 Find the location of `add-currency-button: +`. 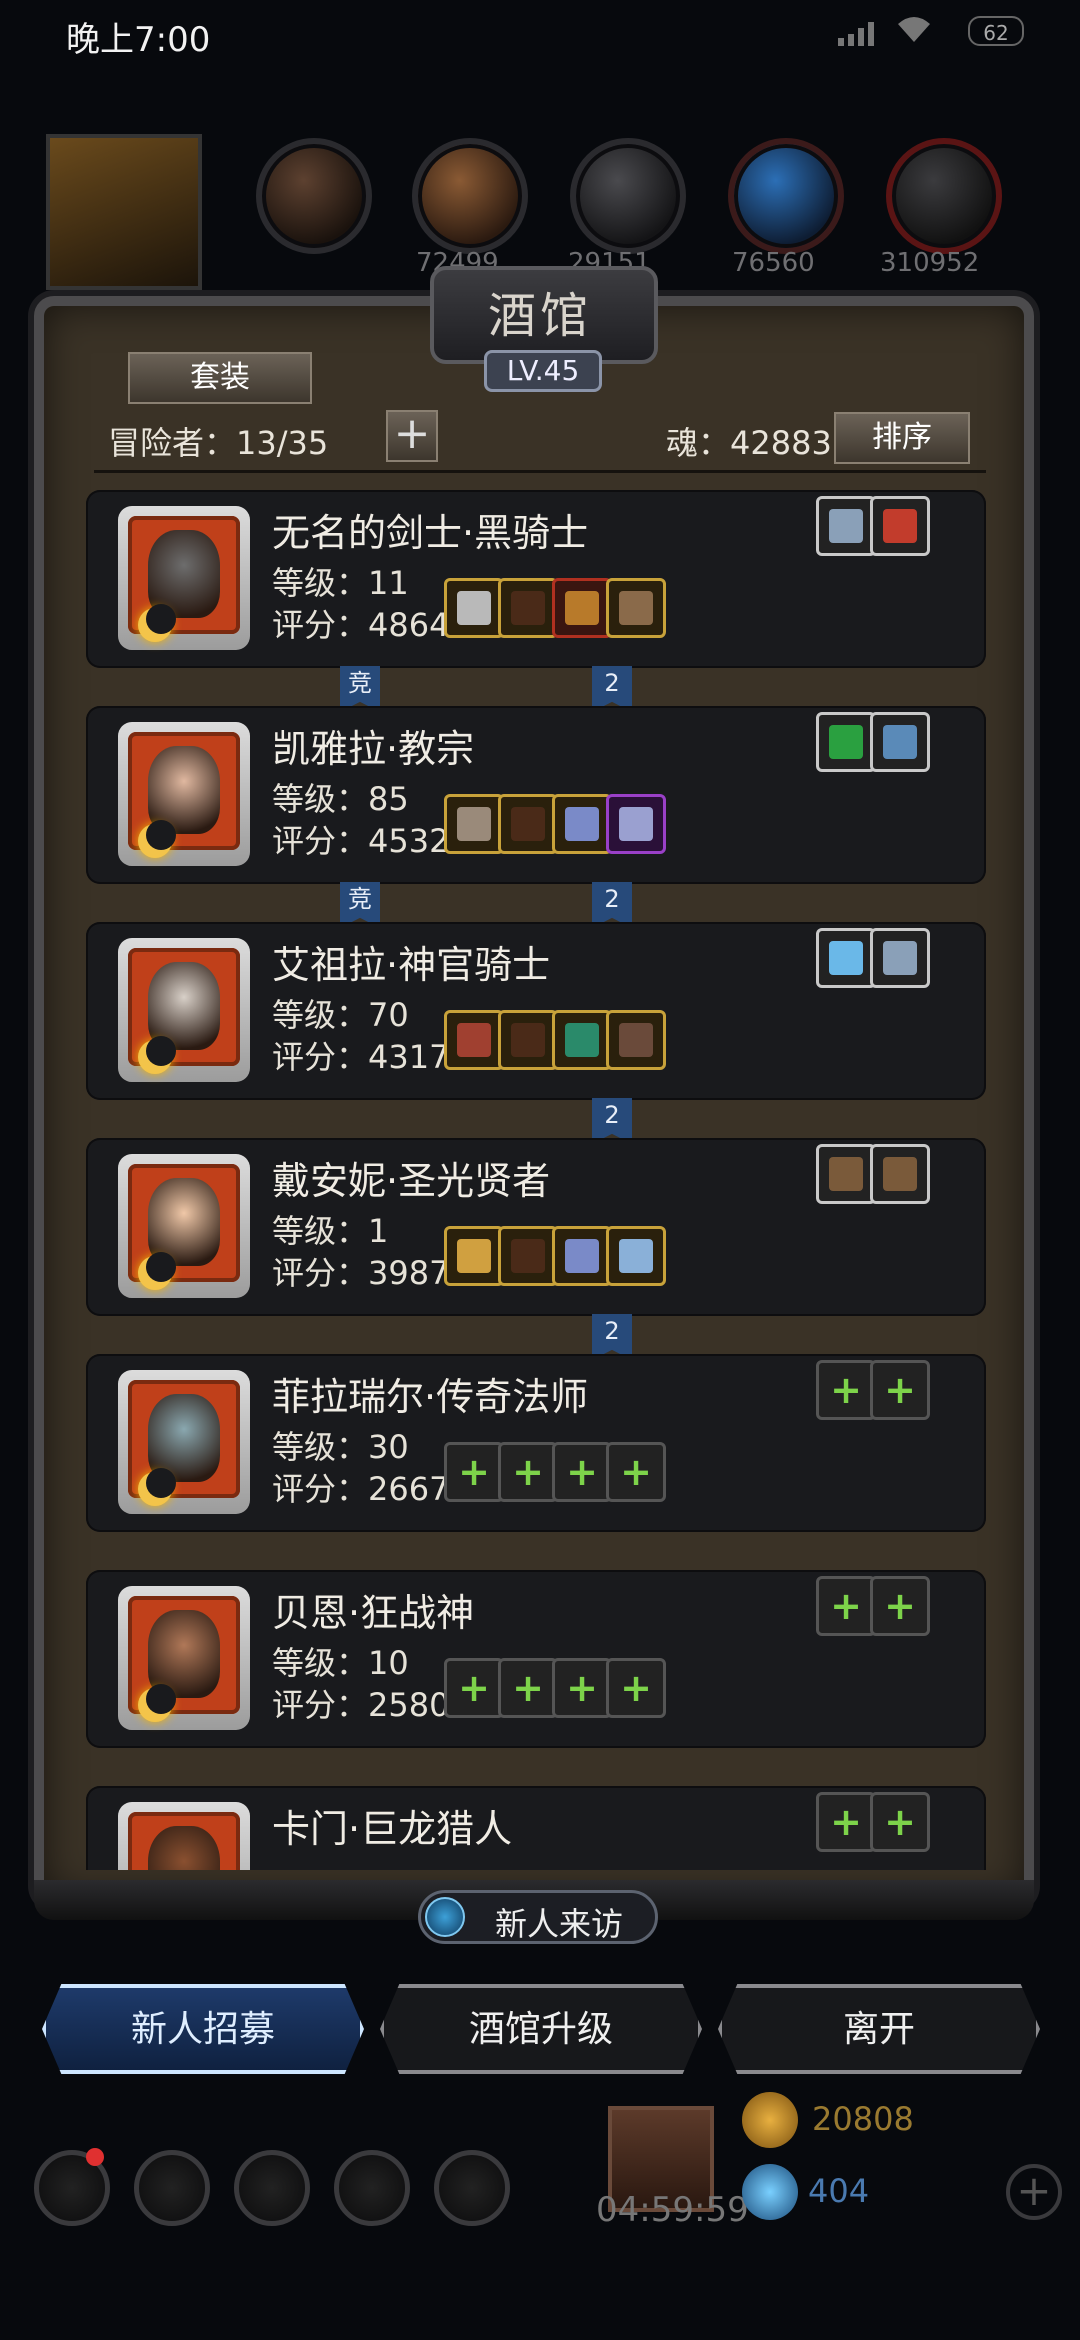

add-currency-button: + is located at coordinates (1034, 2192).